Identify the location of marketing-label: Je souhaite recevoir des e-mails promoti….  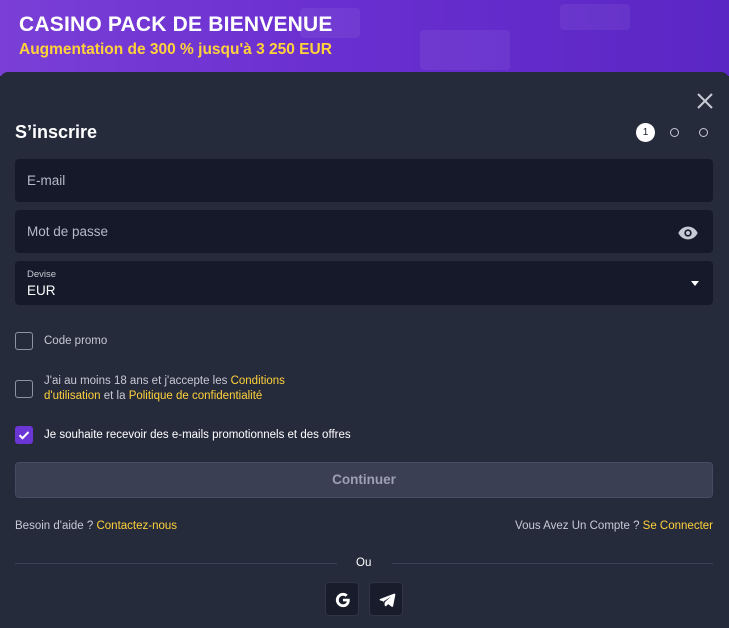
(197, 435).